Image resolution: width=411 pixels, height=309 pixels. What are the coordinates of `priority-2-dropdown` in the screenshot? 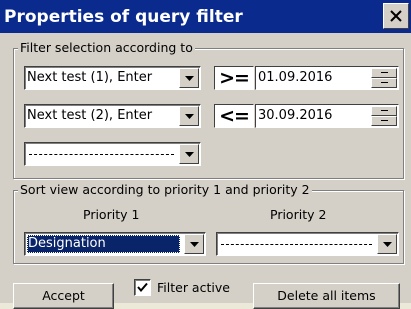 It's located at (307, 244).